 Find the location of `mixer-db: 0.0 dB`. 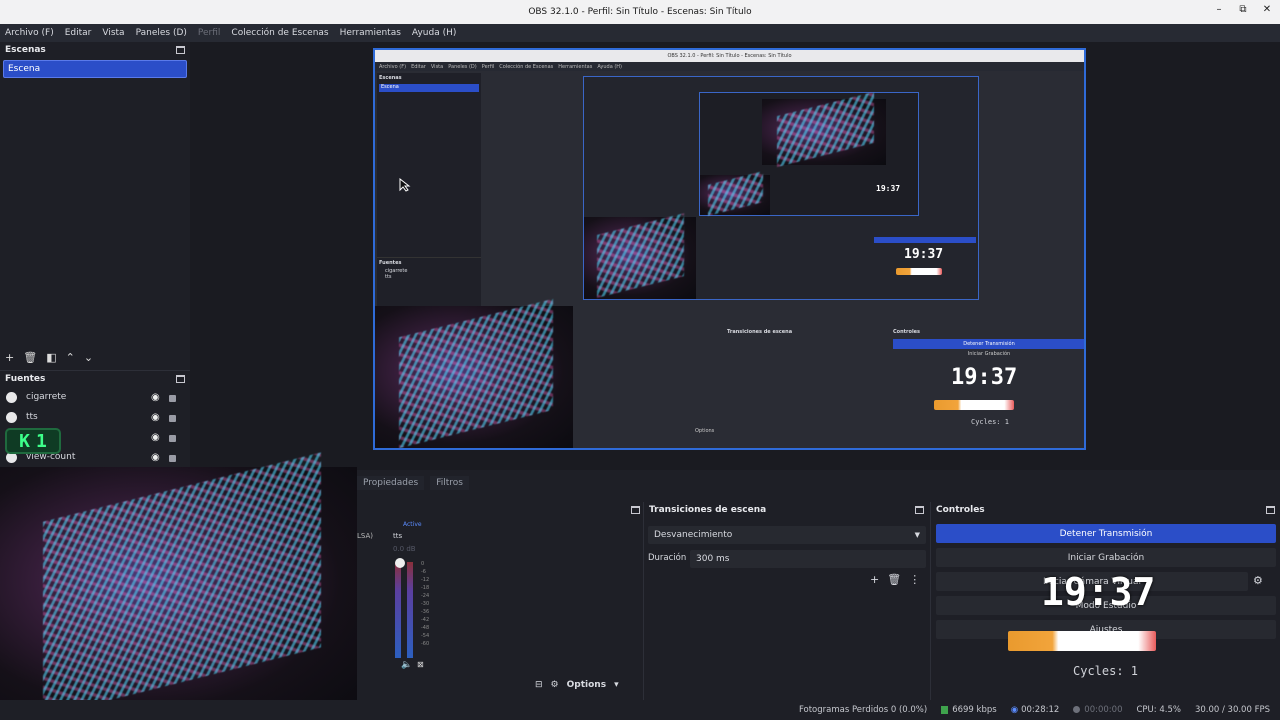

mixer-db: 0.0 dB is located at coordinates (404, 549).